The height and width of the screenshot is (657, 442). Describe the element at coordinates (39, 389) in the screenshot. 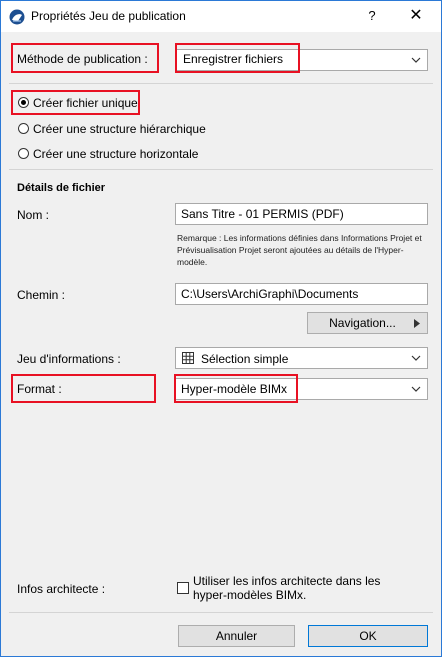

I see `format-label: Format :` at that location.